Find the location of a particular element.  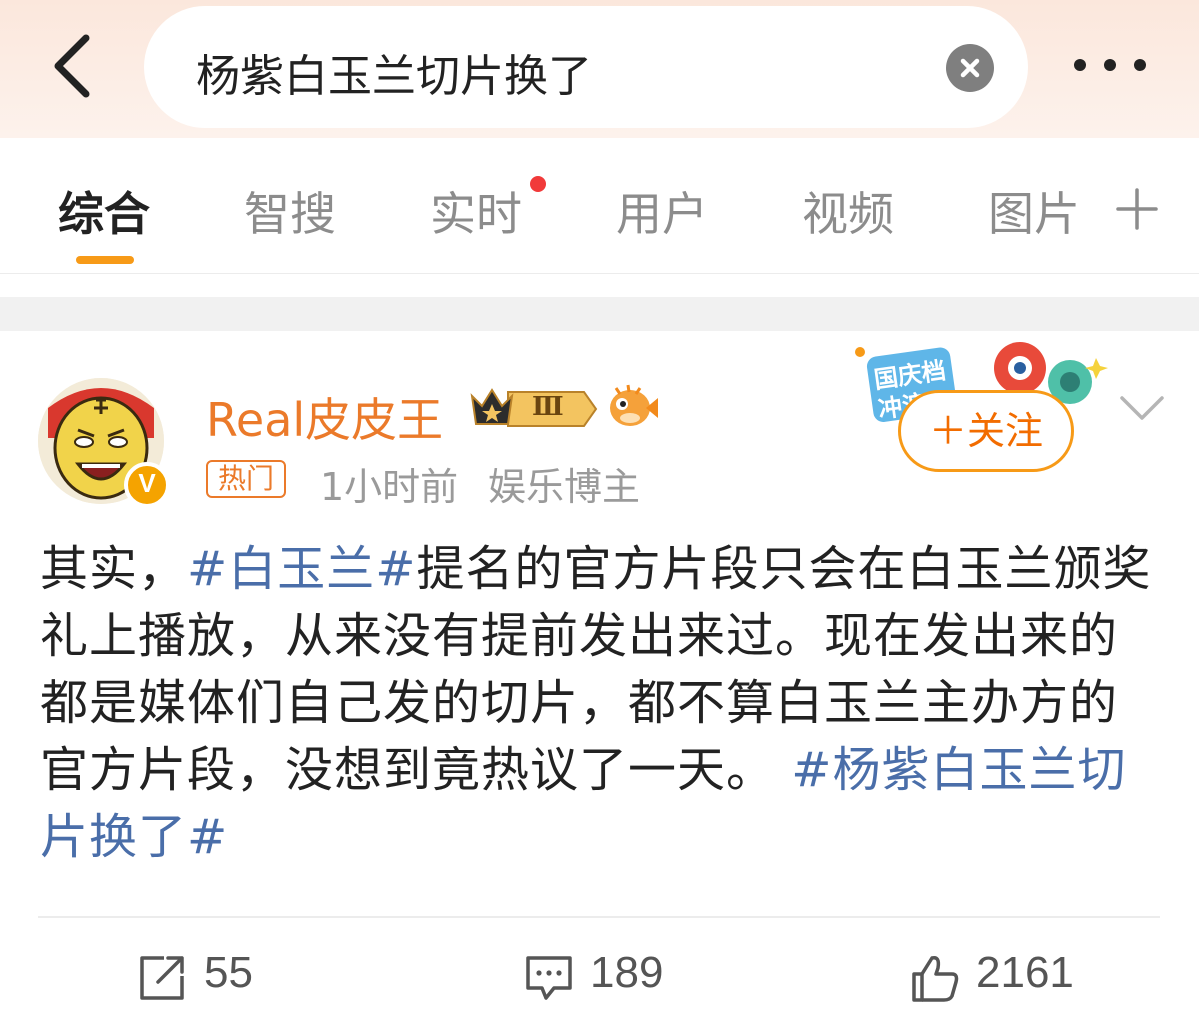

tab-smart-search: 智搜 is located at coordinates (290, 211).